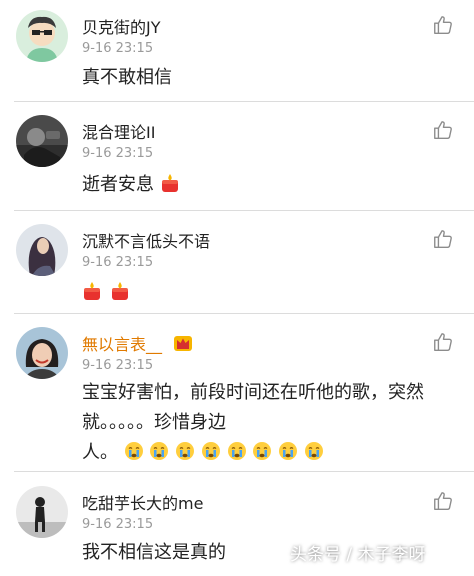 The image size is (474, 576). Describe the element at coordinates (154, 552) in the screenshot. I see `comment-text: 我不相信这是真的` at that location.